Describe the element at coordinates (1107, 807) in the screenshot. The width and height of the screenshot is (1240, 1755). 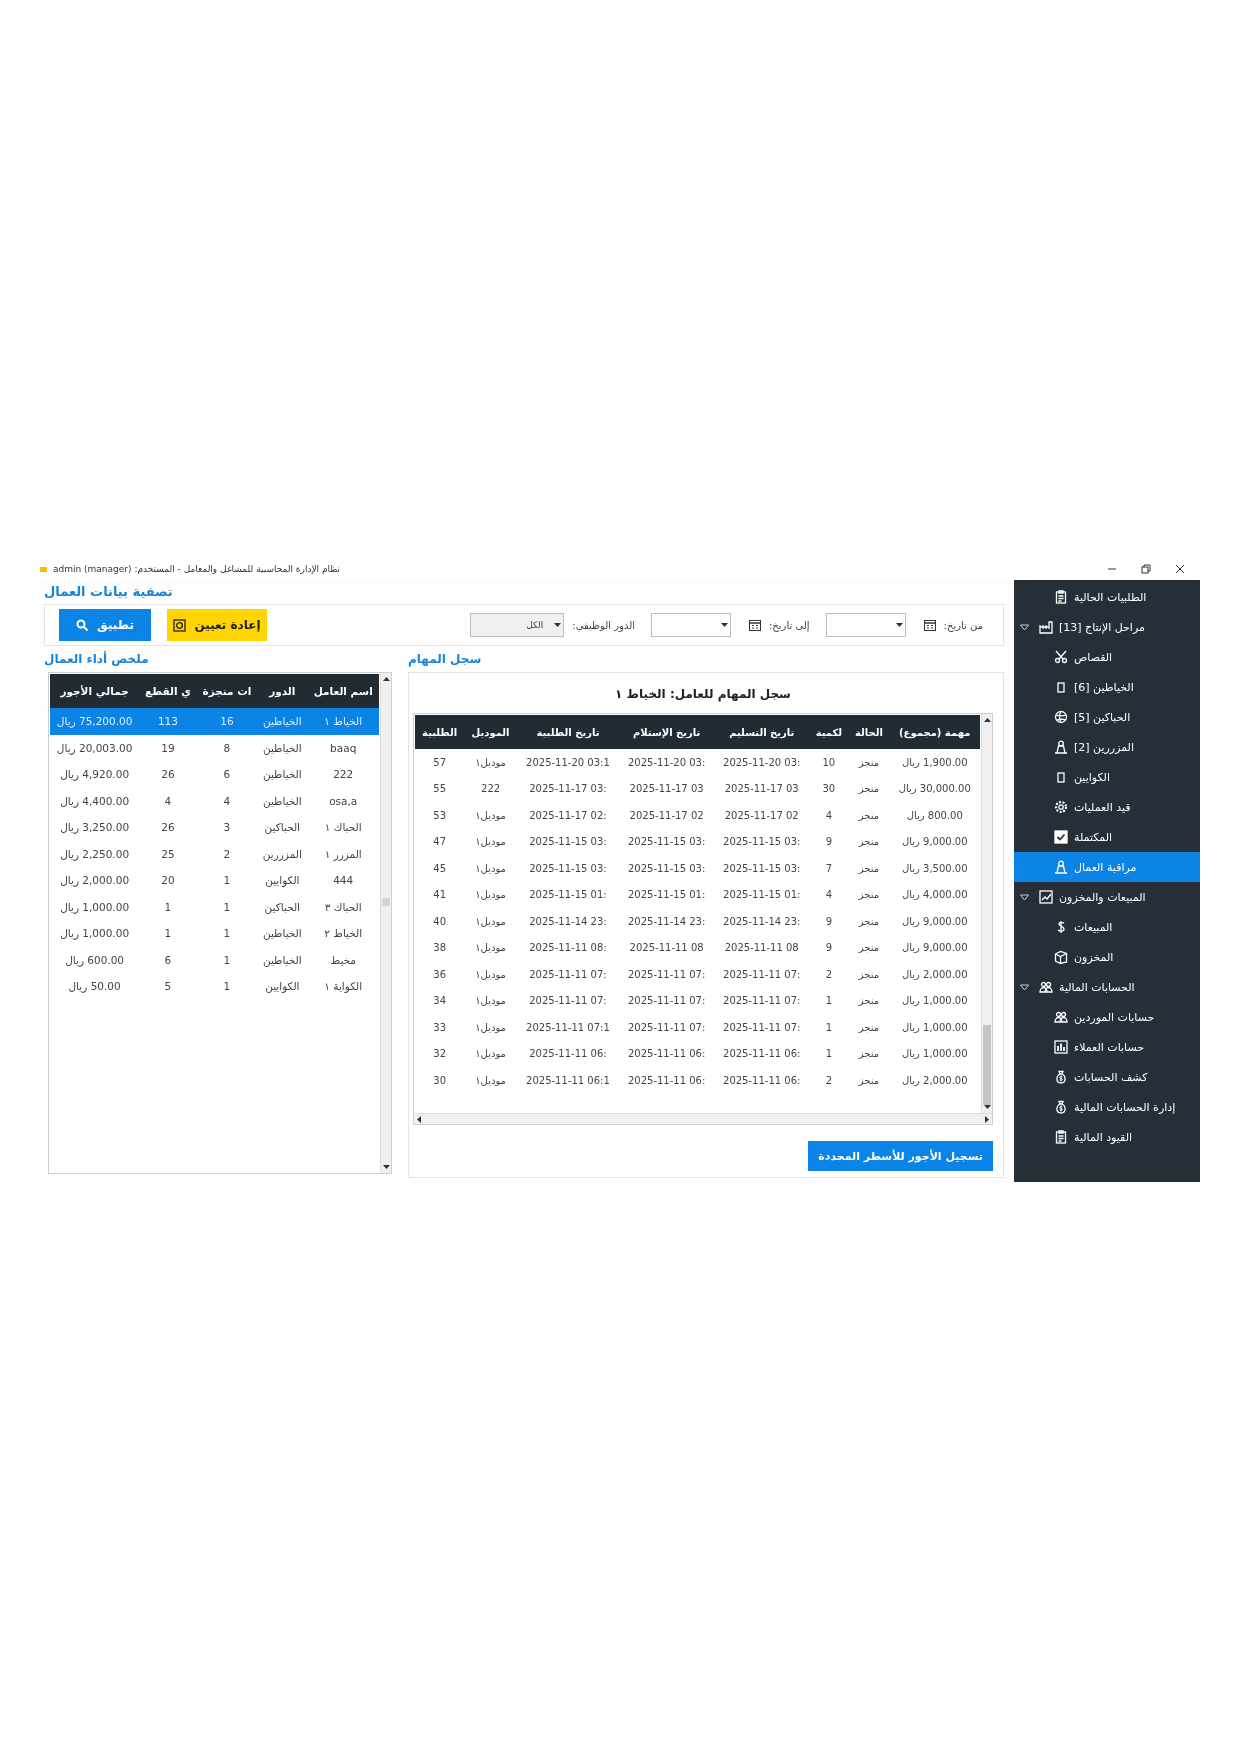
I see `sidebar-item: قيد العمليات` at that location.